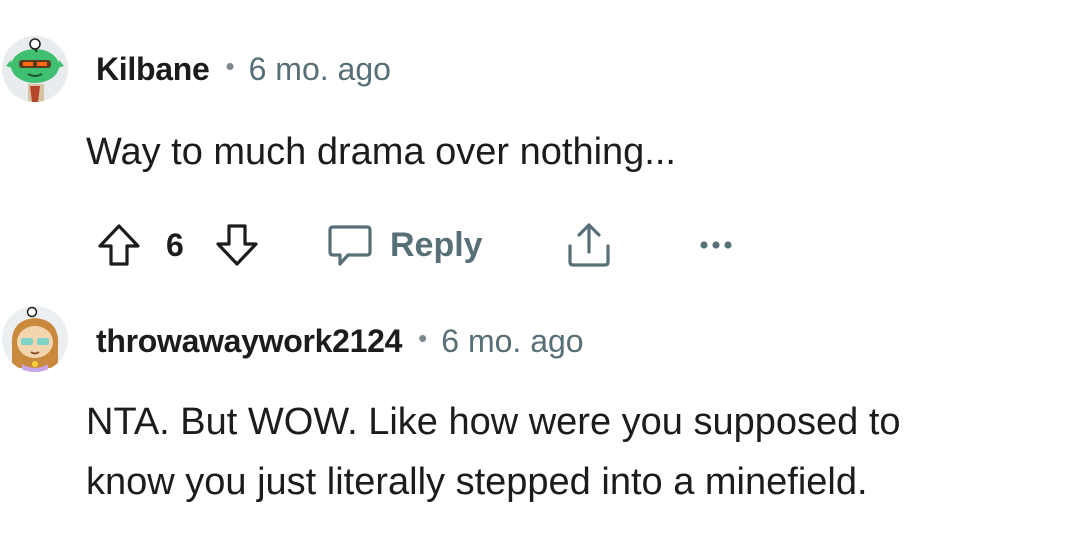 The height and width of the screenshot is (544, 1080). Describe the element at coordinates (436, 244) in the screenshot. I see `reply-label: Reply` at that location.